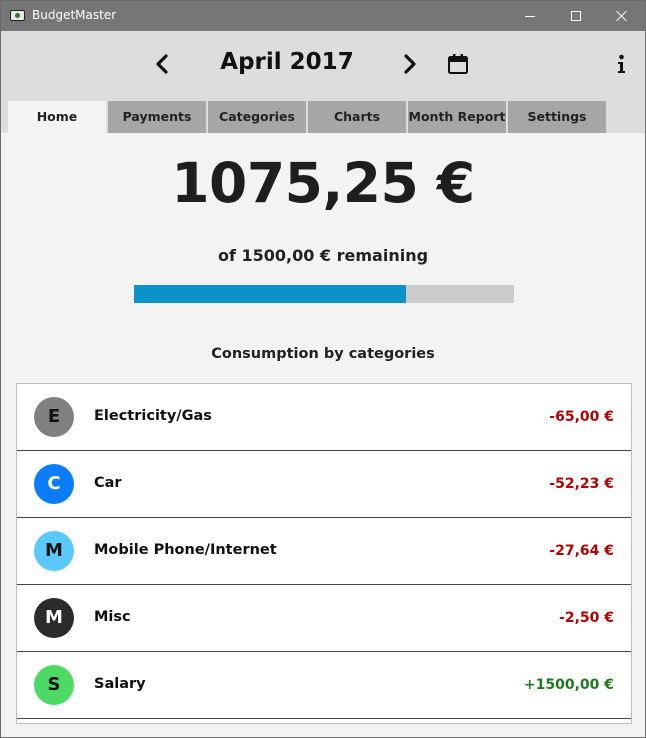 The height and width of the screenshot is (738, 646). I want to click on minimize-icon, so click(530, 16).